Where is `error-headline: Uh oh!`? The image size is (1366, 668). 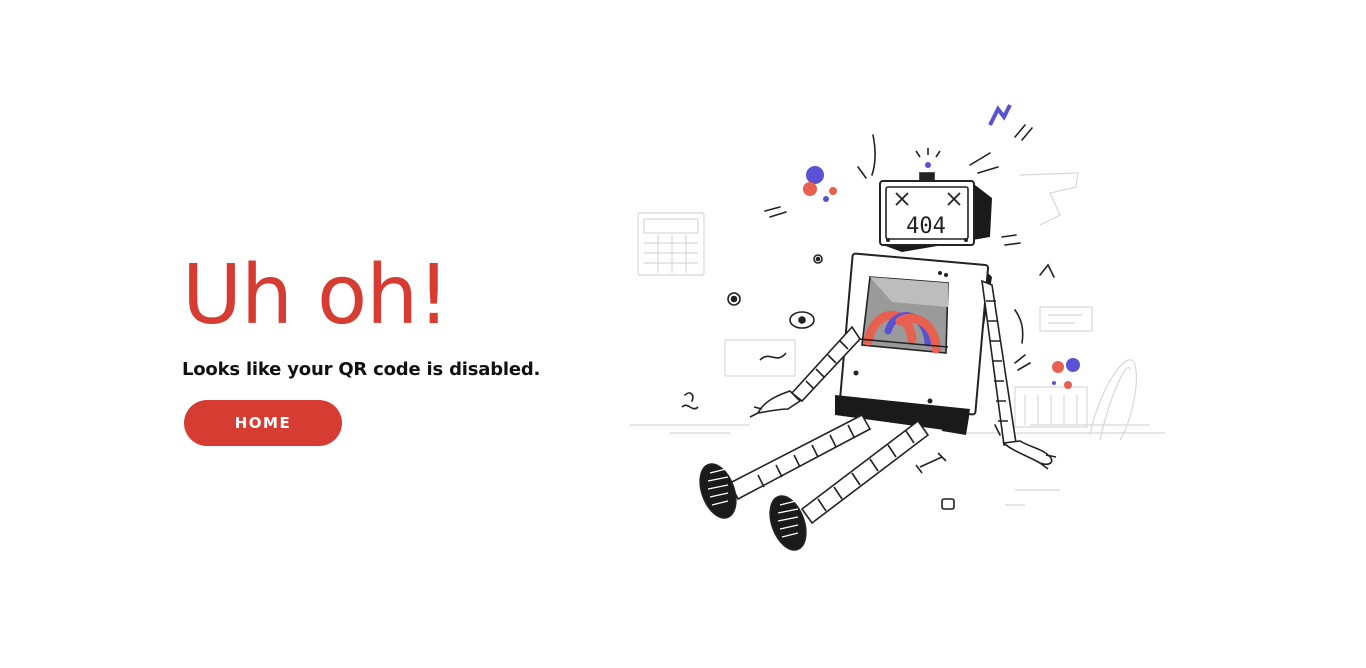 error-headline: Uh oh! is located at coordinates (316, 295).